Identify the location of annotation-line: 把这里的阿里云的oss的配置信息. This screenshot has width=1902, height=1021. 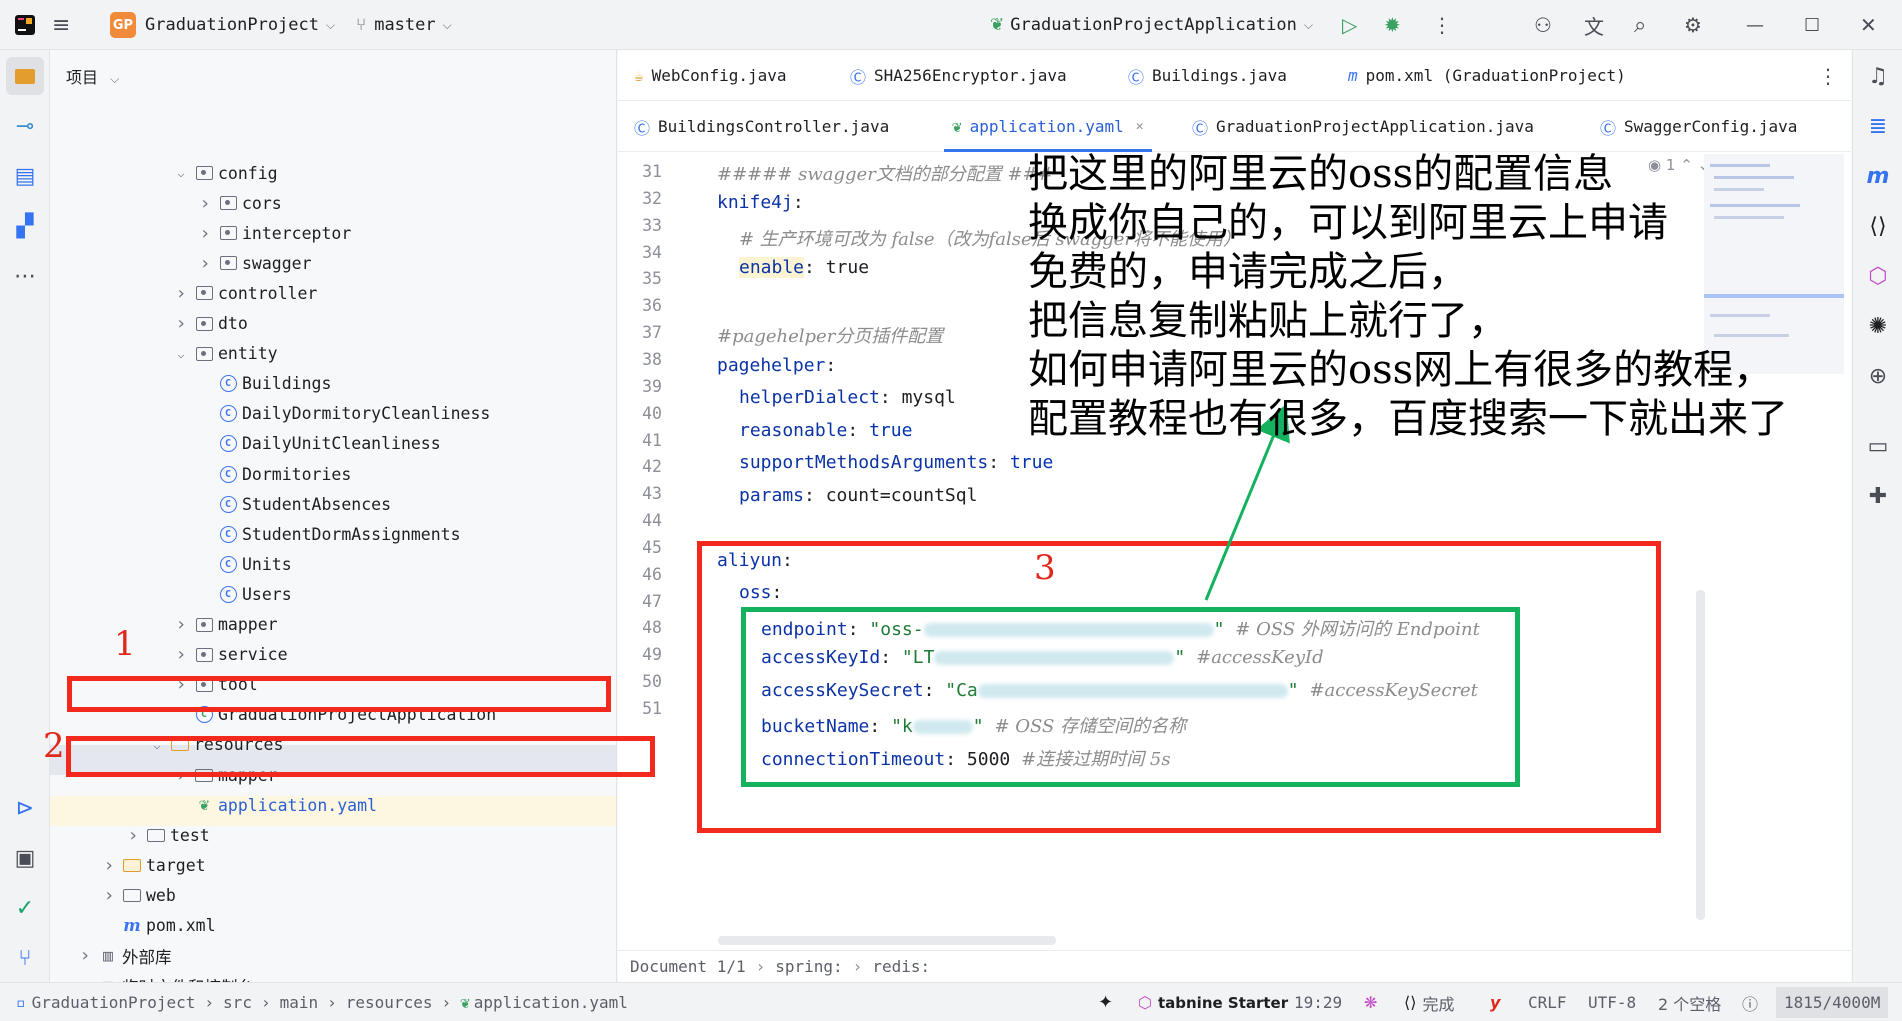
(1321, 174).